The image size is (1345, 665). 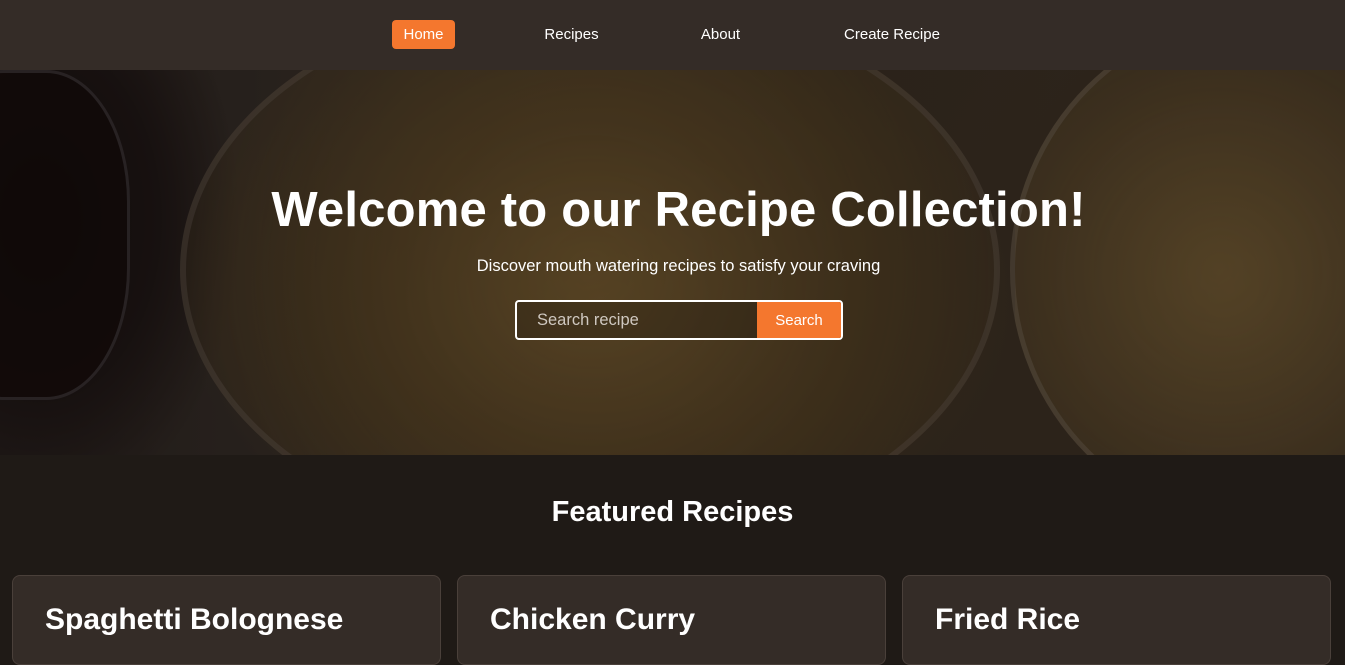 What do you see at coordinates (678, 210) in the screenshot?
I see `hero-title: Welcome to our Recipe Collection!` at bounding box center [678, 210].